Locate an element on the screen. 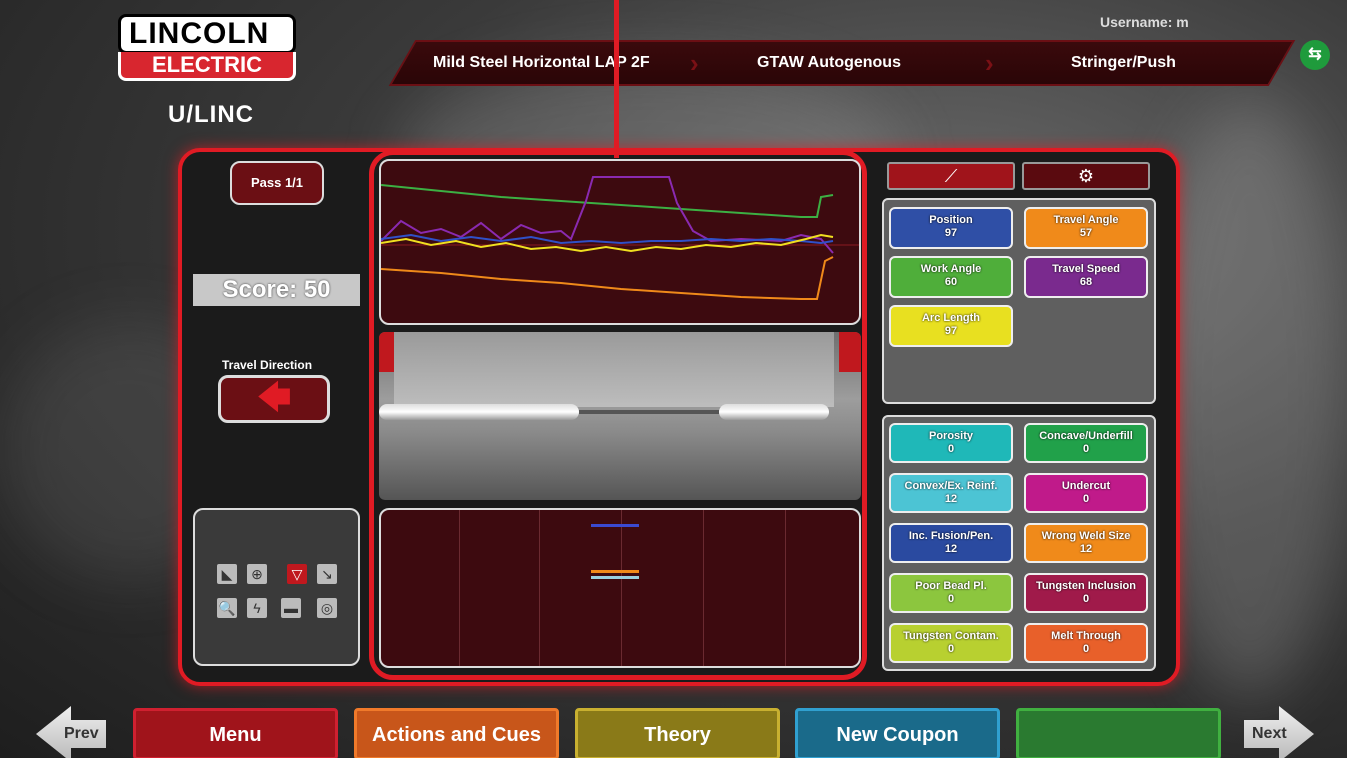 This screenshot has width=1347, height=758. gear-icon: ⚙ is located at coordinates (1086, 176).